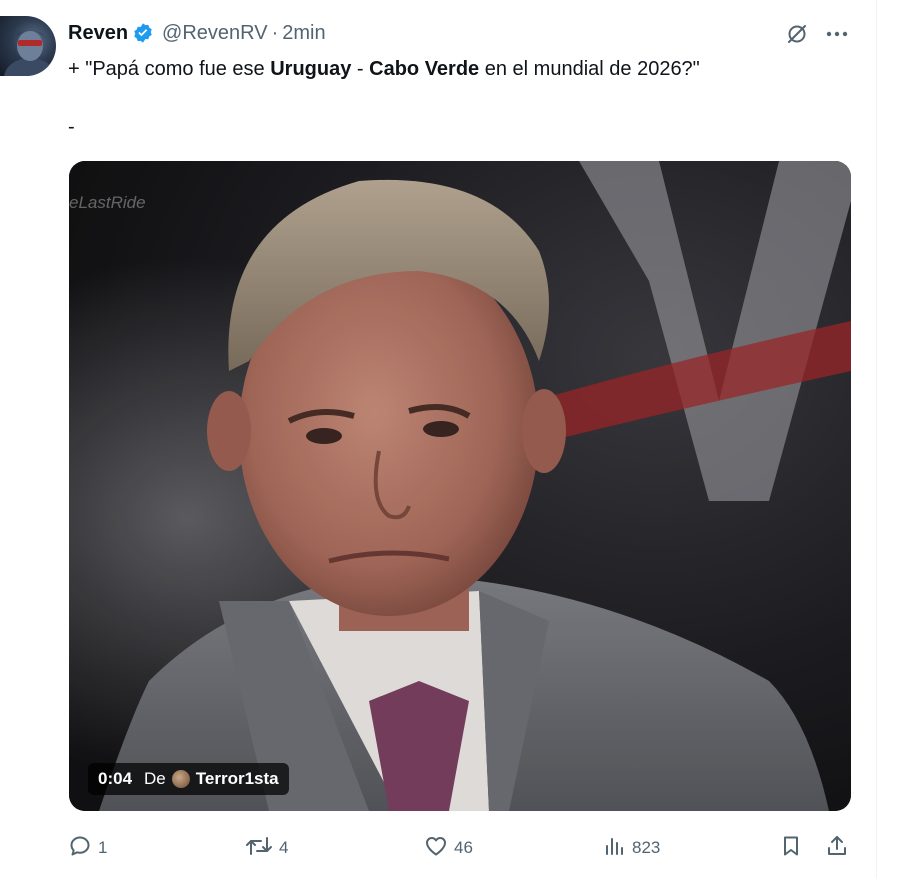  I want to click on source-user-avatar, so click(180, 779).